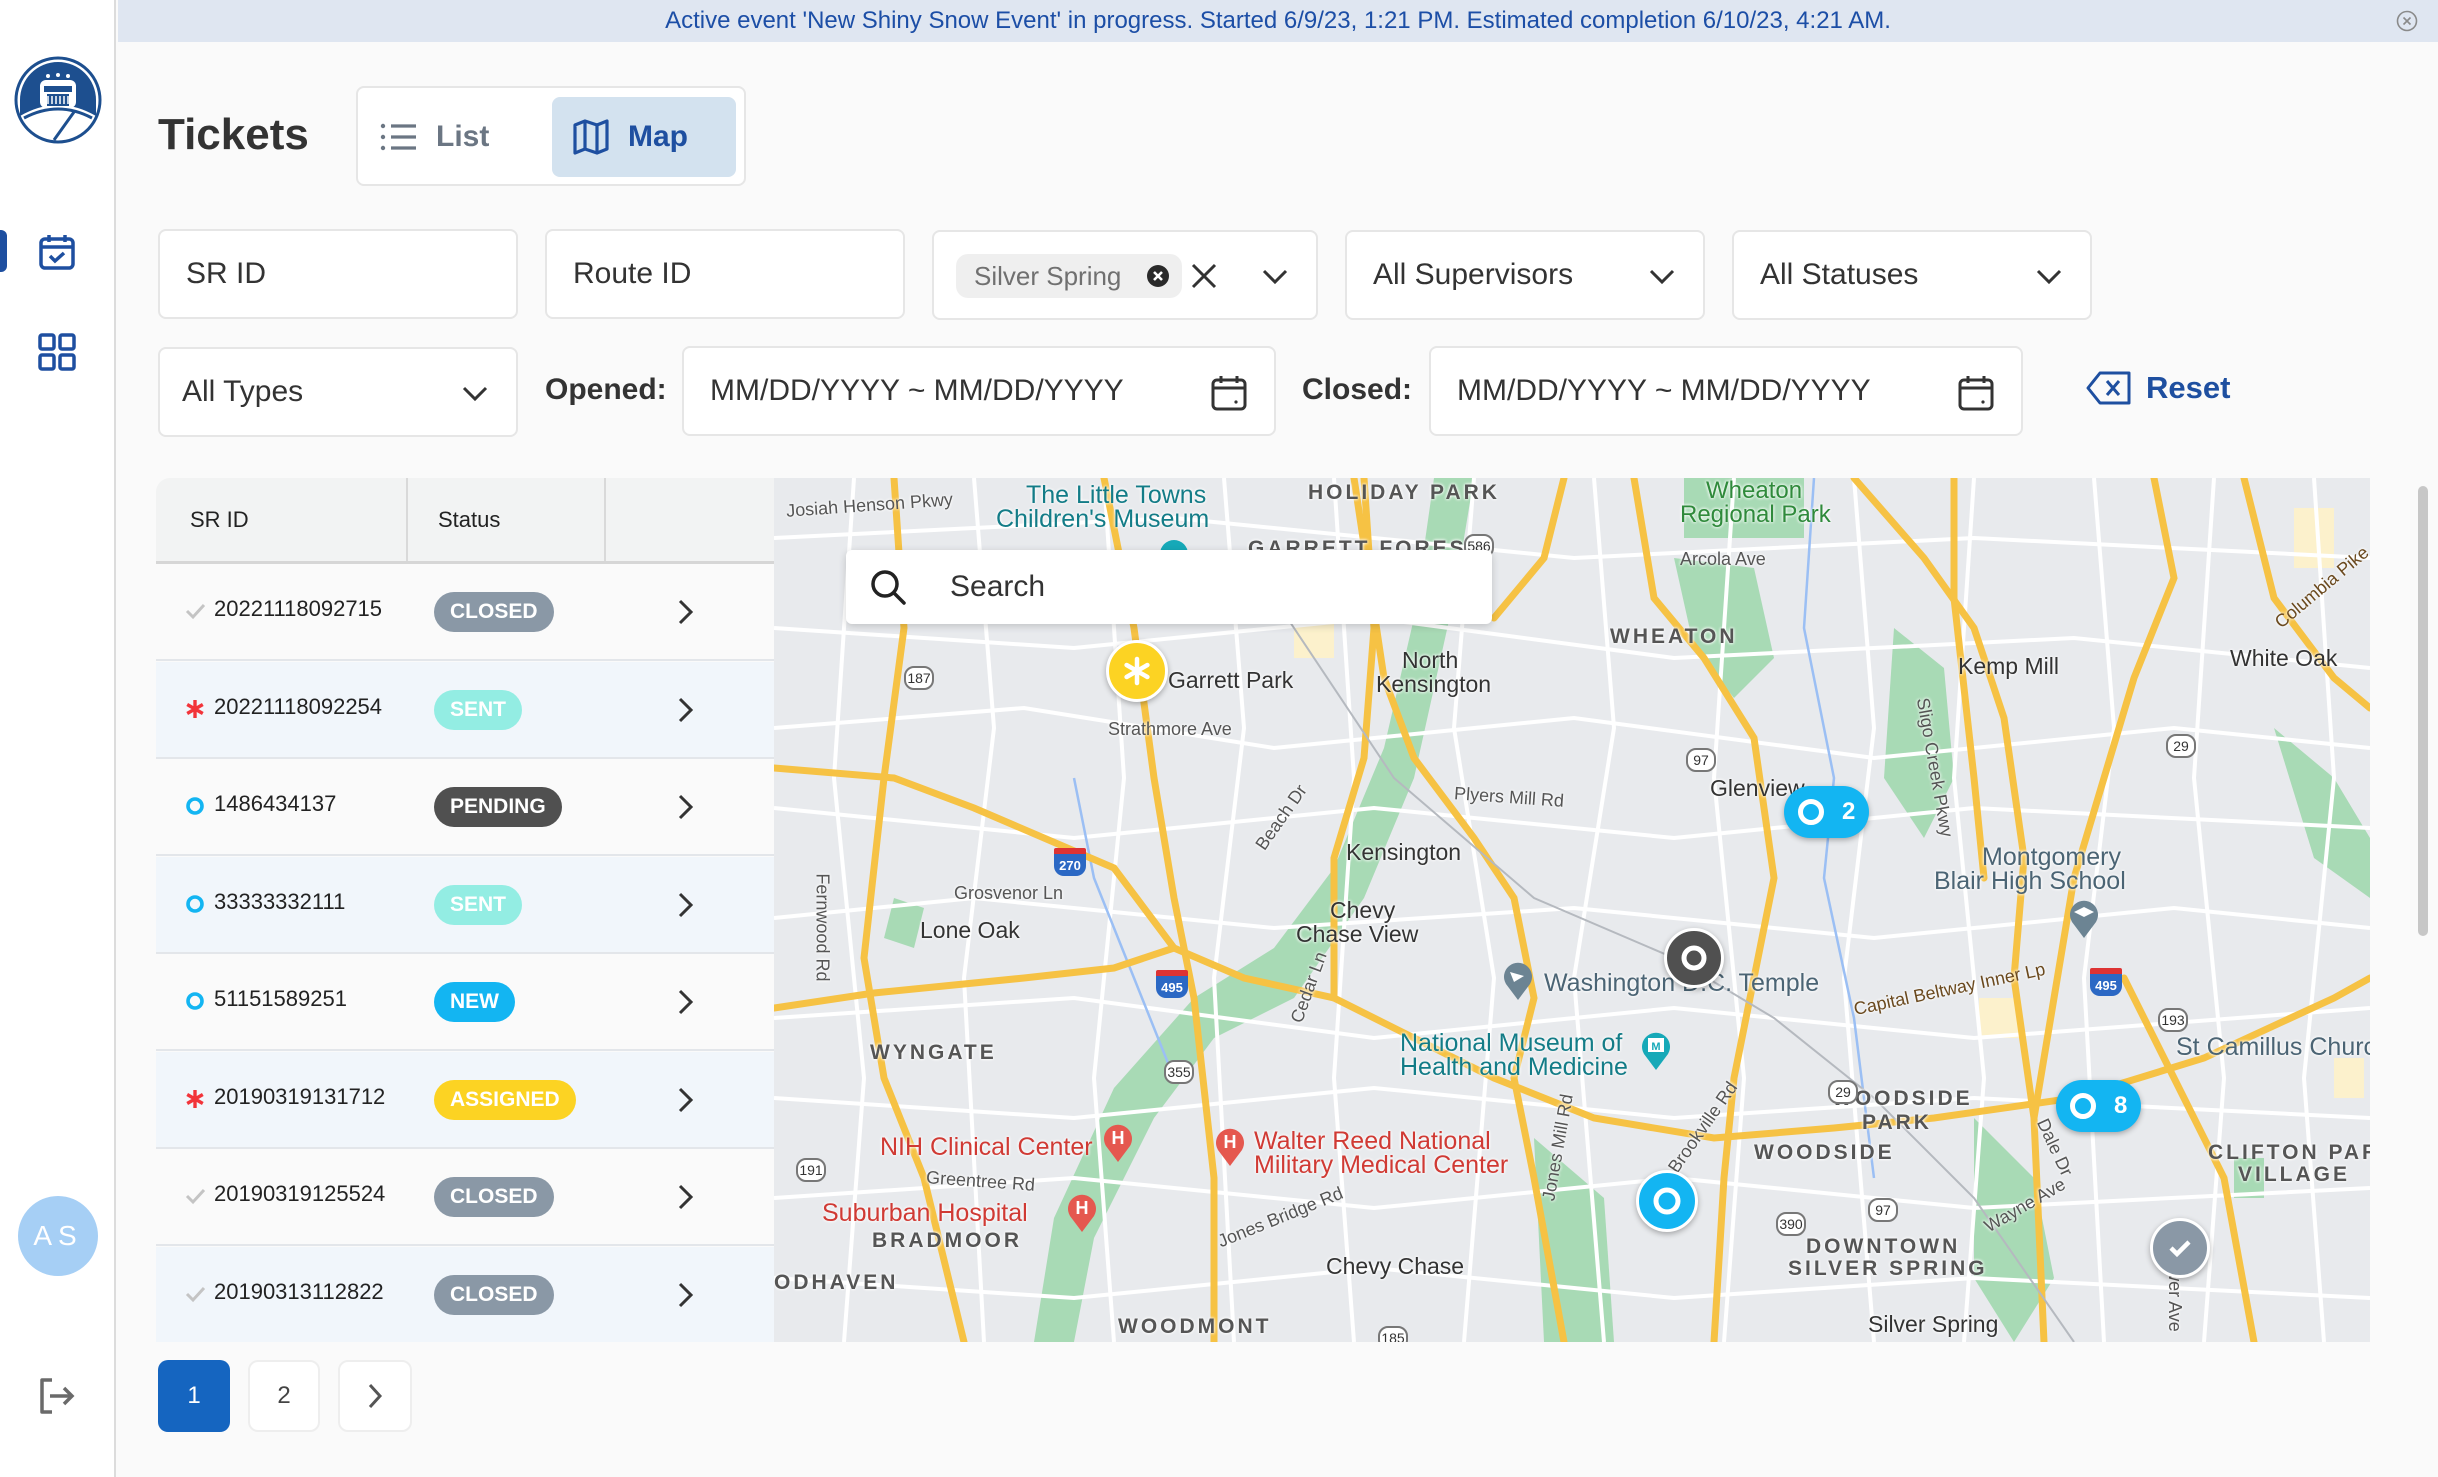 The image size is (2438, 1477). What do you see at coordinates (2188, 387) in the screenshot?
I see `reset-label: Reset` at bounding box center [2188, 387].